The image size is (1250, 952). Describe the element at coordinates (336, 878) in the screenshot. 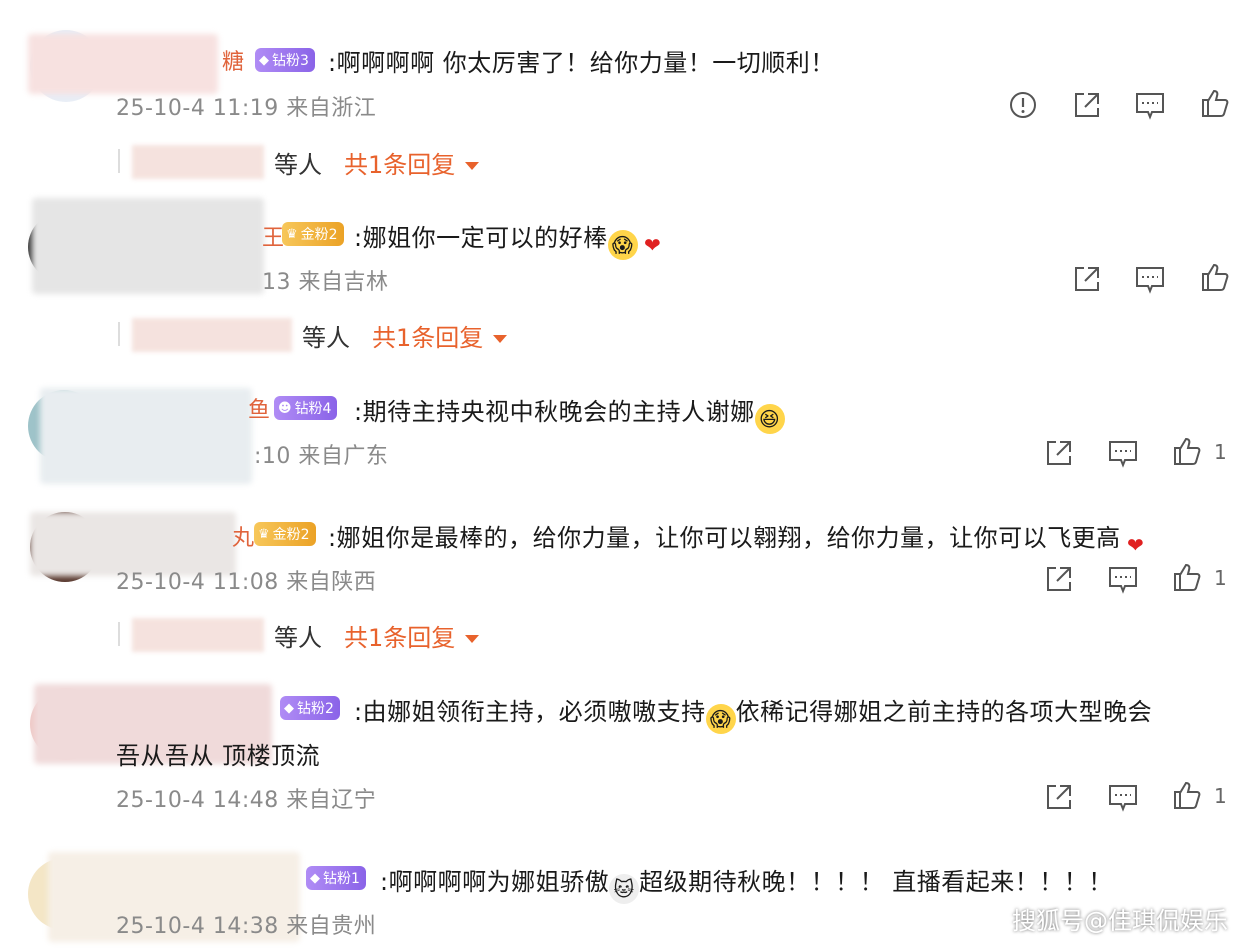

I see `fan-badge: ◆ 钻粉1` at that location.